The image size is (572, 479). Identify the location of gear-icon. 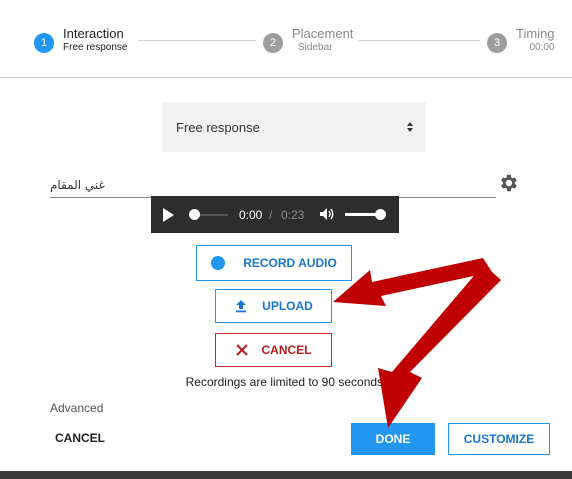
(508, 183).